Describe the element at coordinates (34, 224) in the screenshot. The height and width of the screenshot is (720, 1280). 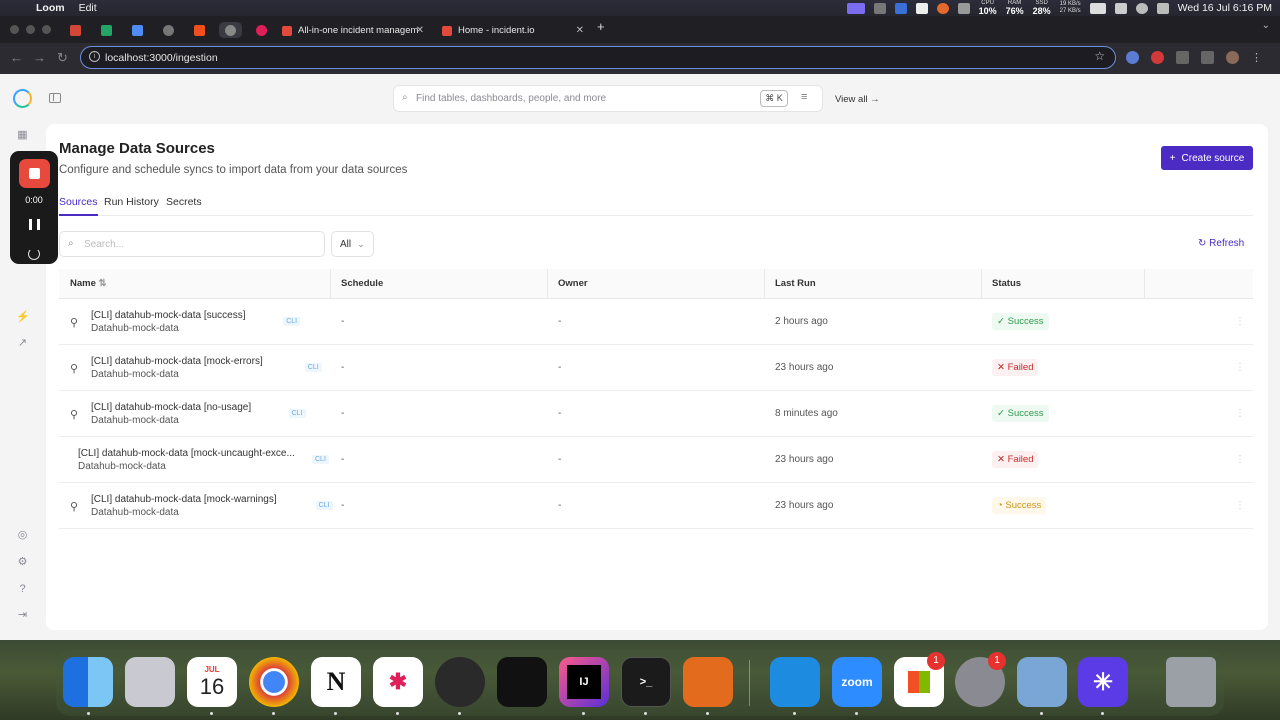
I see `pause-icon` at that location.